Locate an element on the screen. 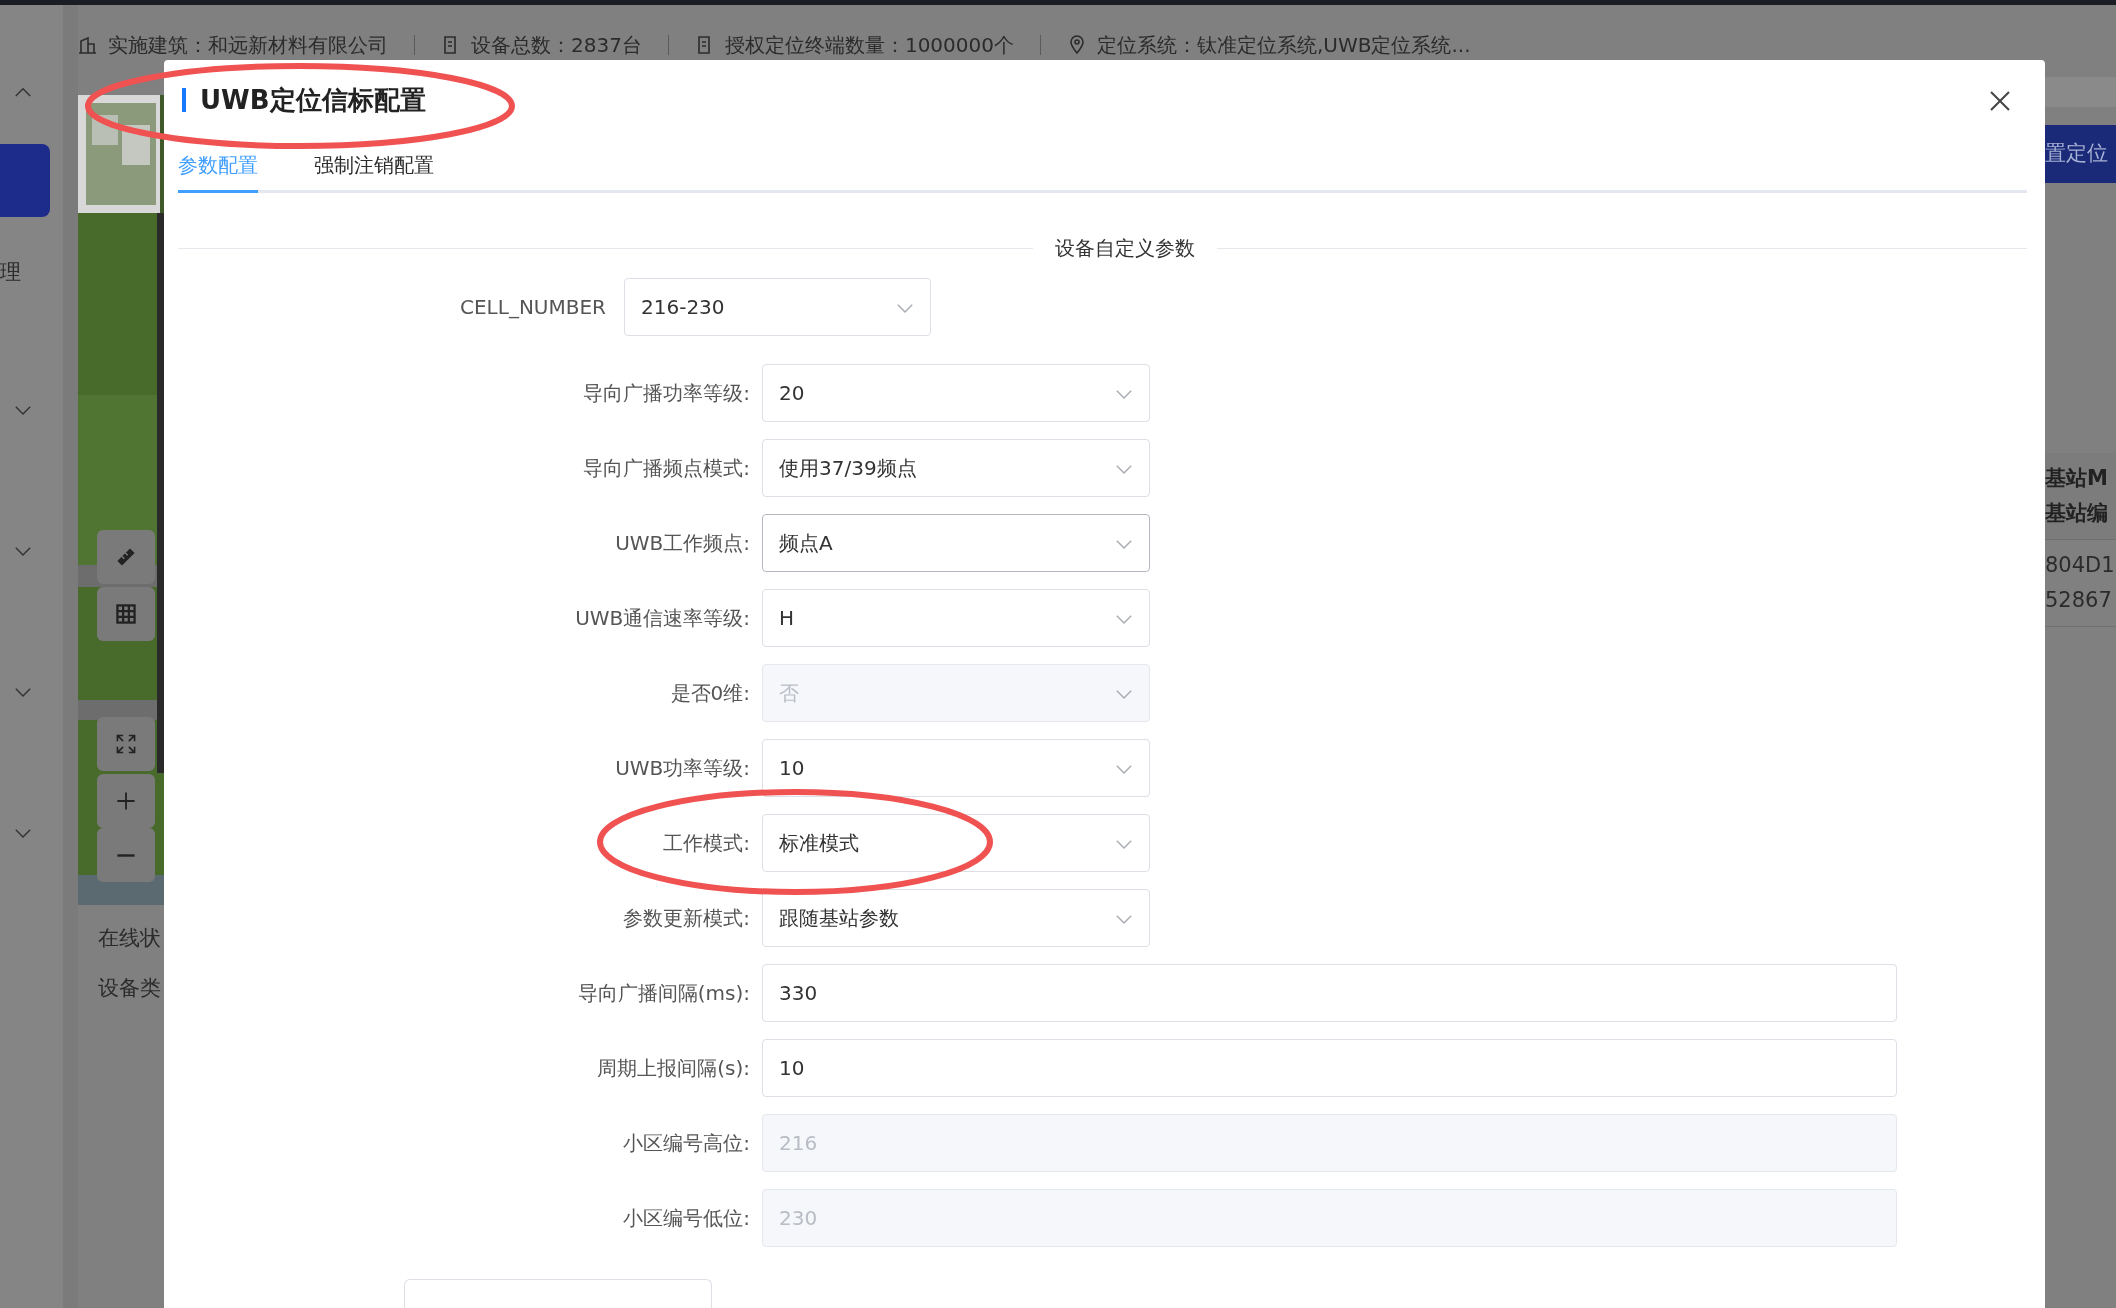 This screenshot has height=1308, width=2116. title-accent-bar is located at coordinates (184, 100).